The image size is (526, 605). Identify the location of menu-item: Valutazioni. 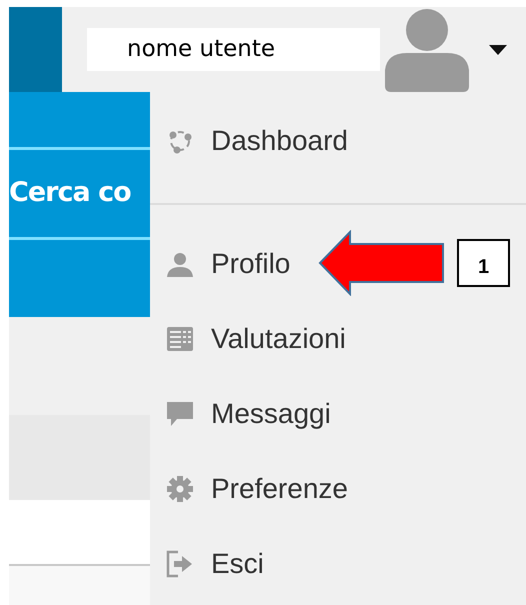
(250, 339).